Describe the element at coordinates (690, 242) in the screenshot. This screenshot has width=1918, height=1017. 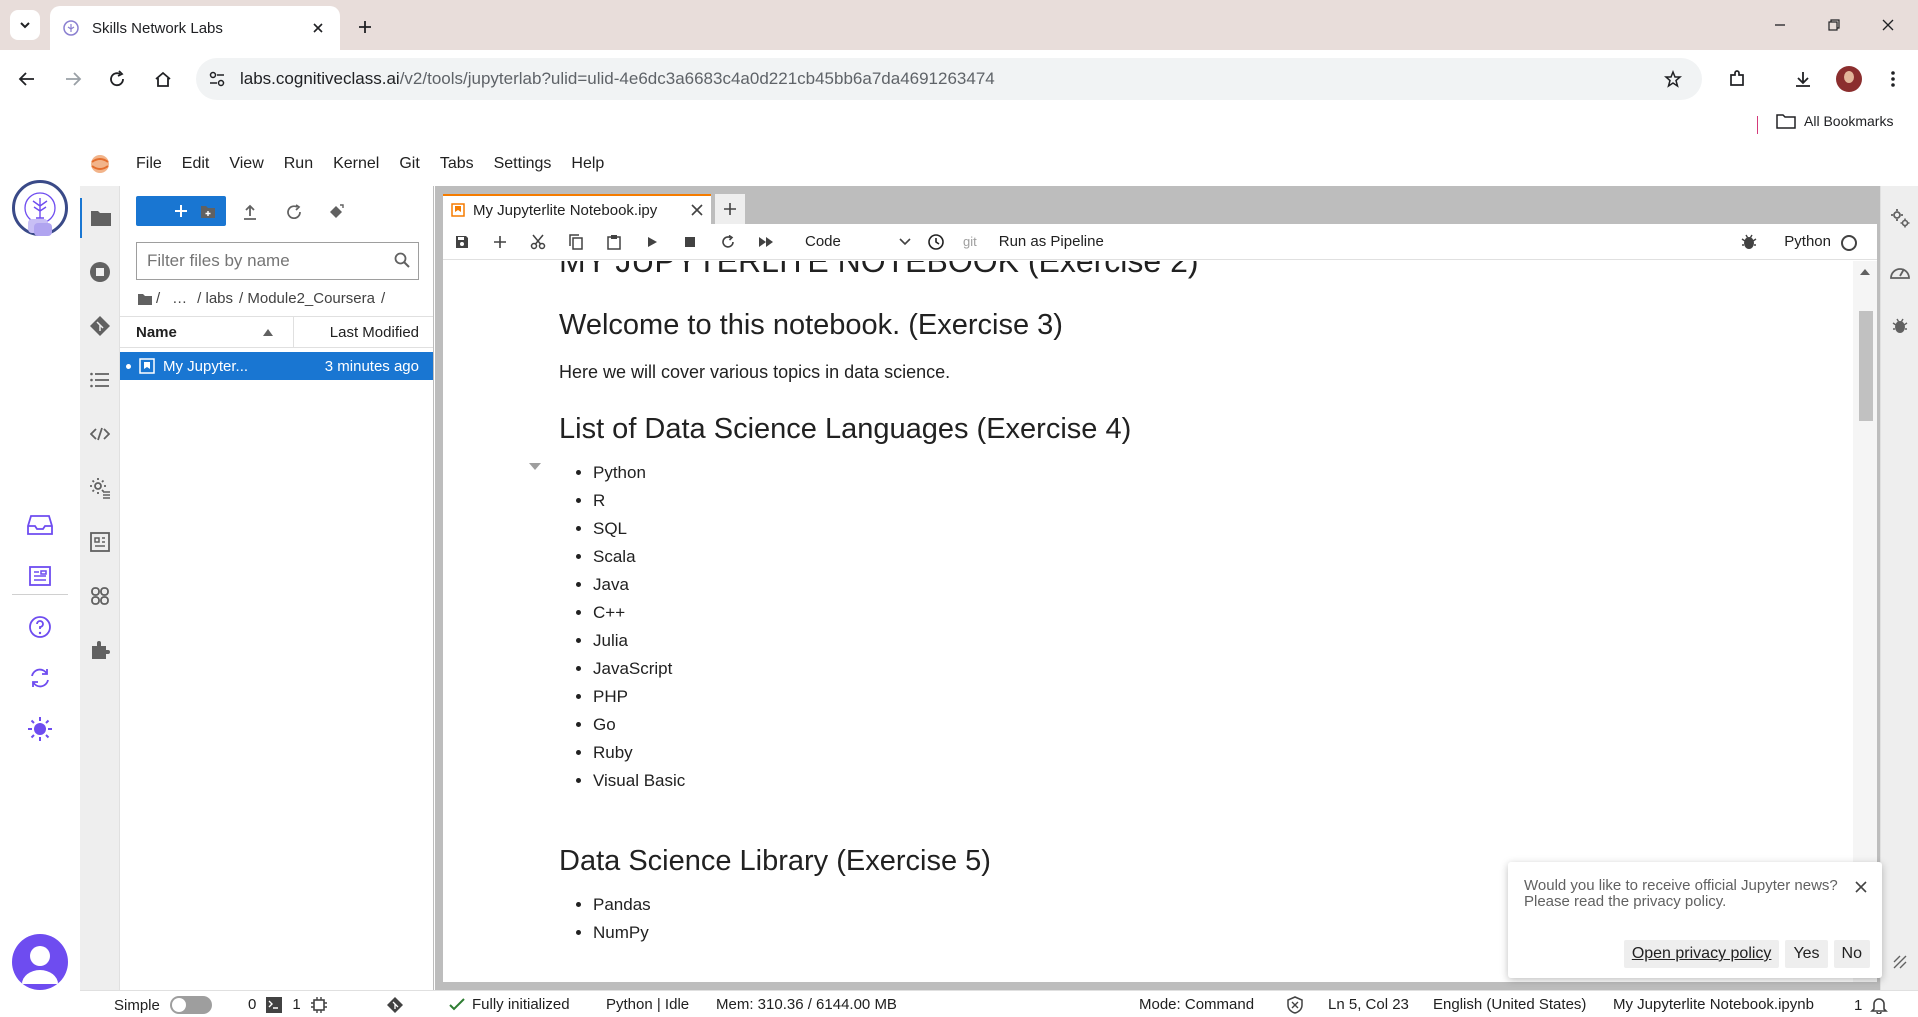
I see `interrupt-kernel-button` at that location.